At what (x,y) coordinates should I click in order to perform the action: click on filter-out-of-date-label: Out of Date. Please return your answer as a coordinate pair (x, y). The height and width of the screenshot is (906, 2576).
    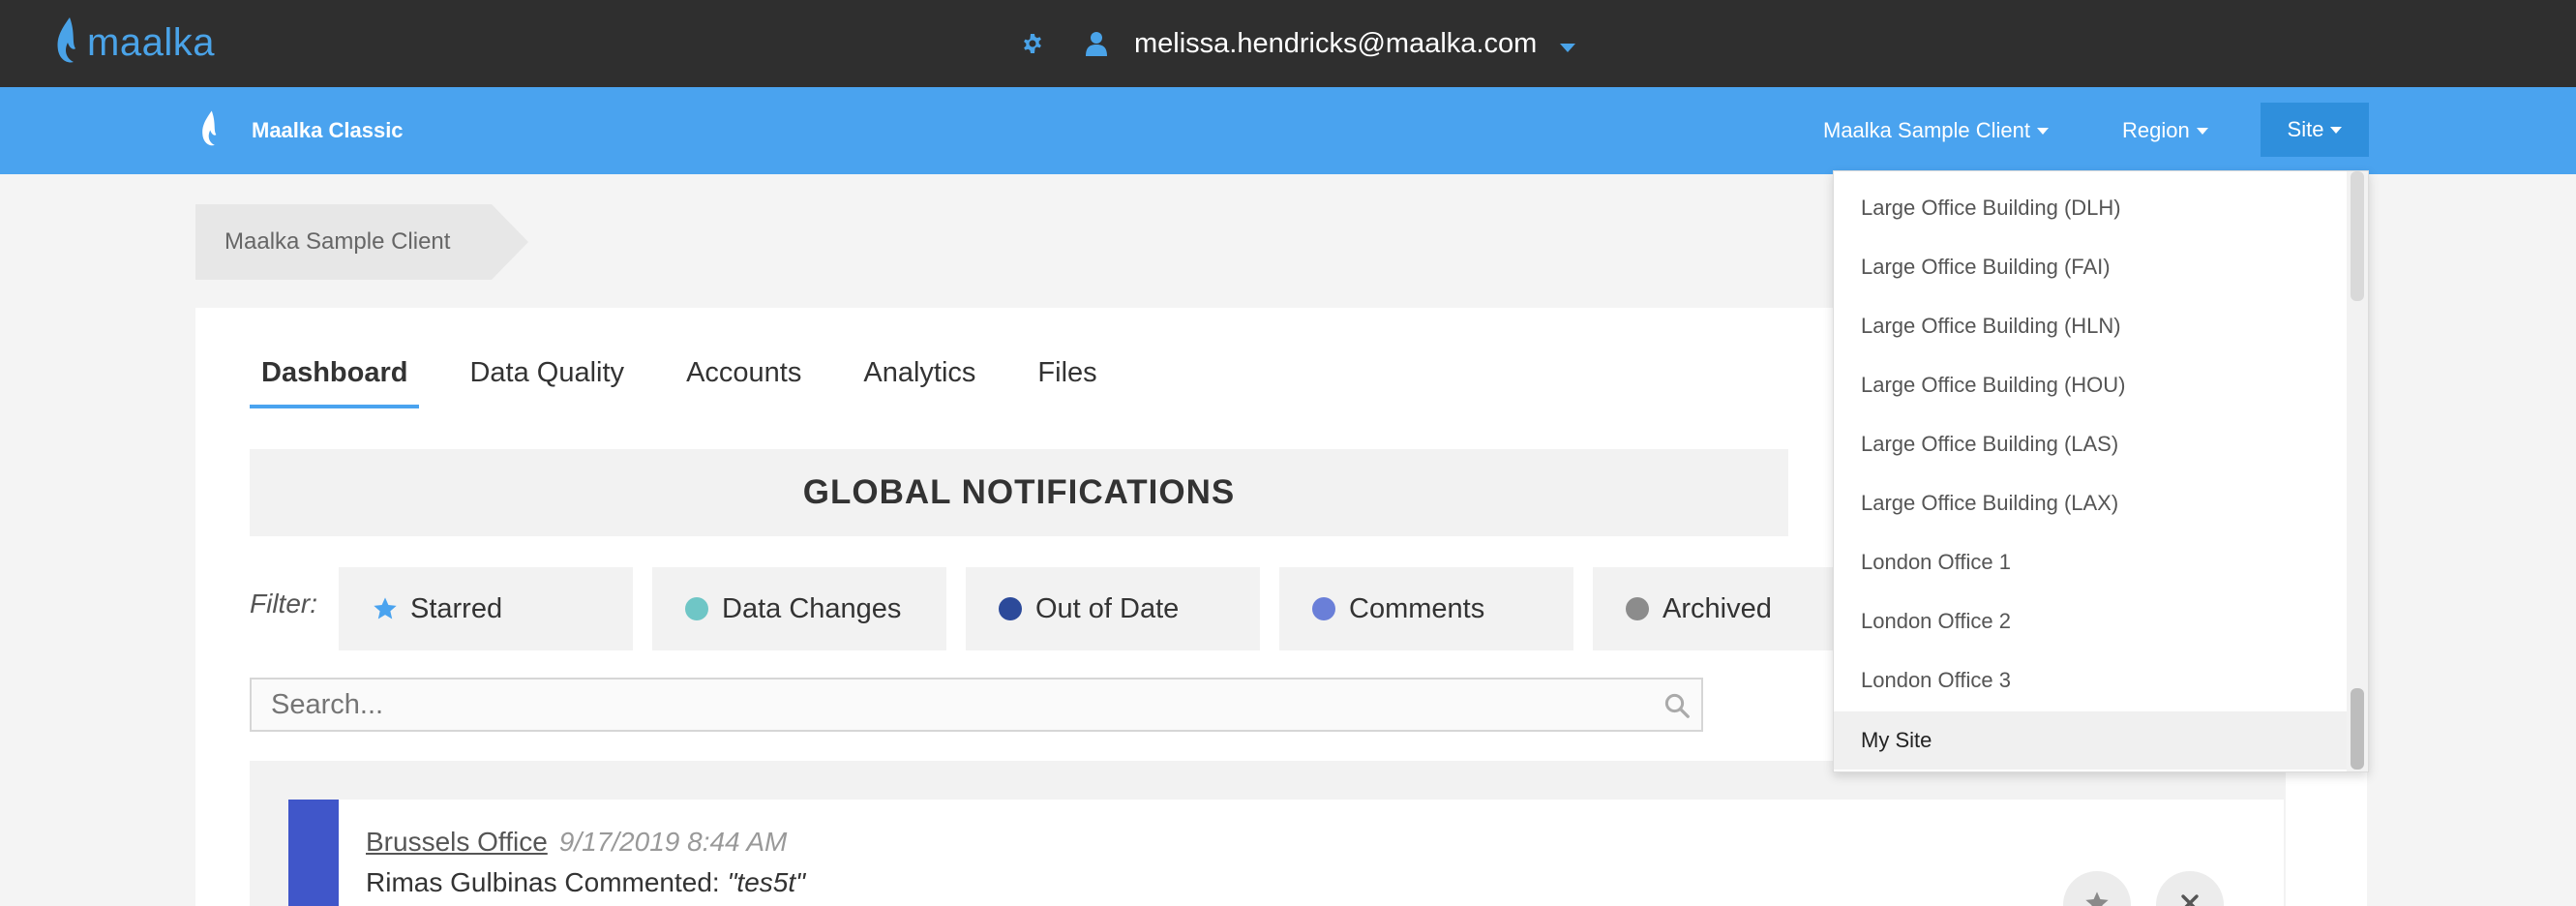
    Looking at the image, I should click on (1107, 608).